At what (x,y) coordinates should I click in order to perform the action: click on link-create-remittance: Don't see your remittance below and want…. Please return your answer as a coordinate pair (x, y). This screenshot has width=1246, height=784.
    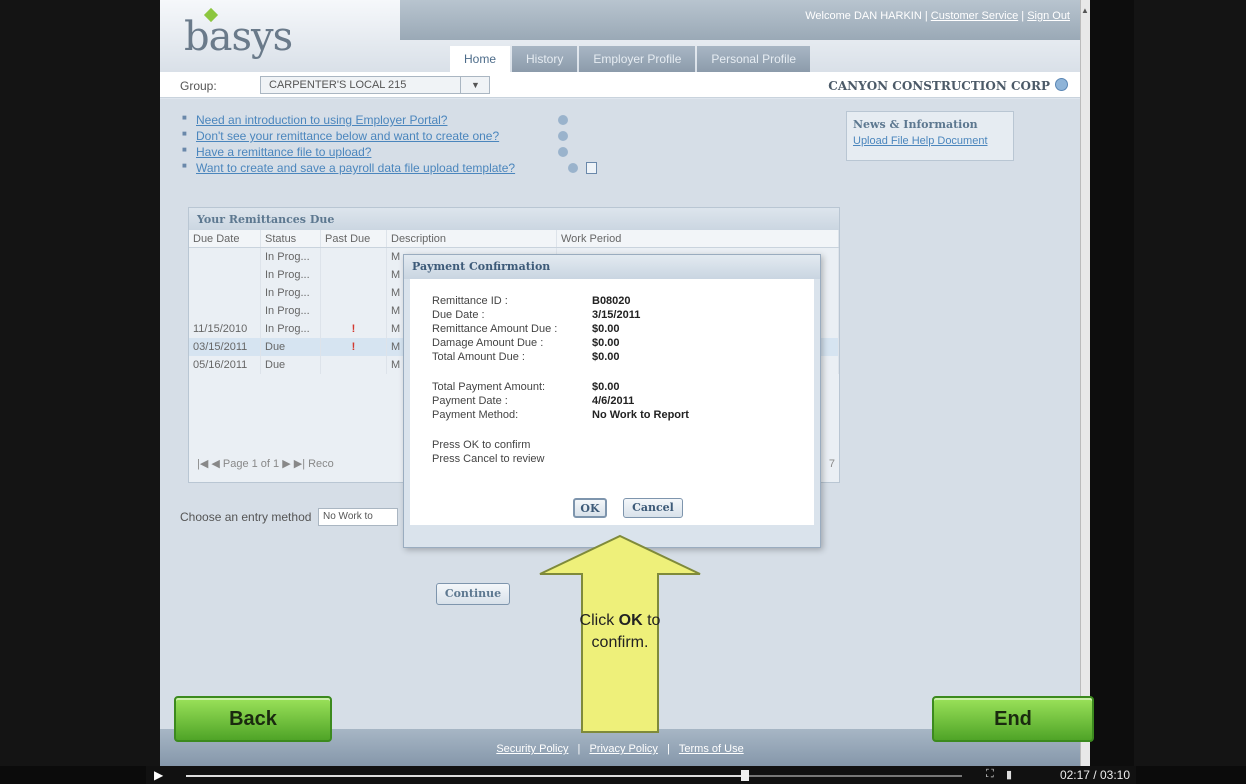
    Looking at the image, I should click on (348, 137).